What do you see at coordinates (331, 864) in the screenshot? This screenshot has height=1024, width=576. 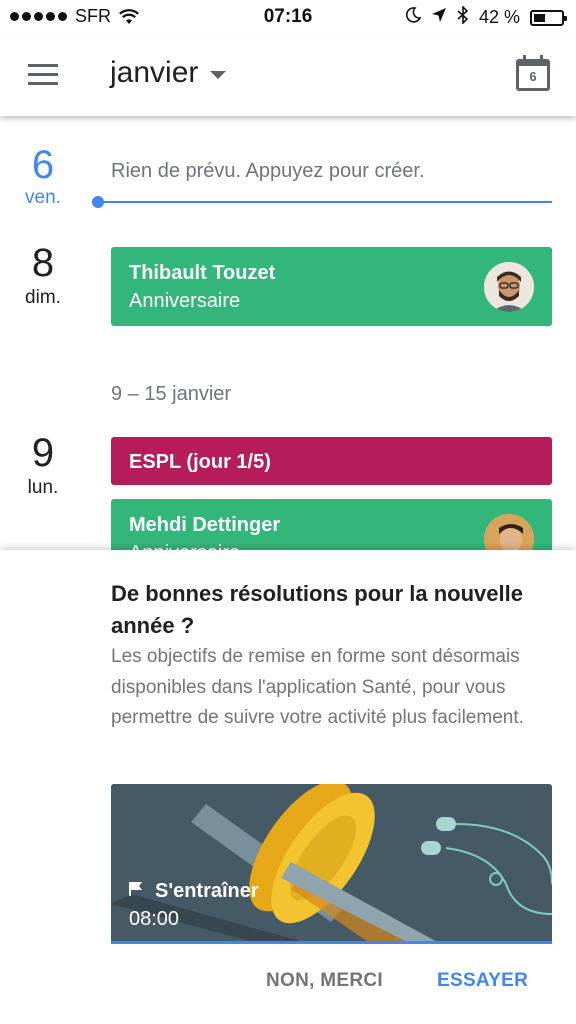 I see `promo-illustration-card: S'entraîner 08:00` at bounding box center [331, 864].